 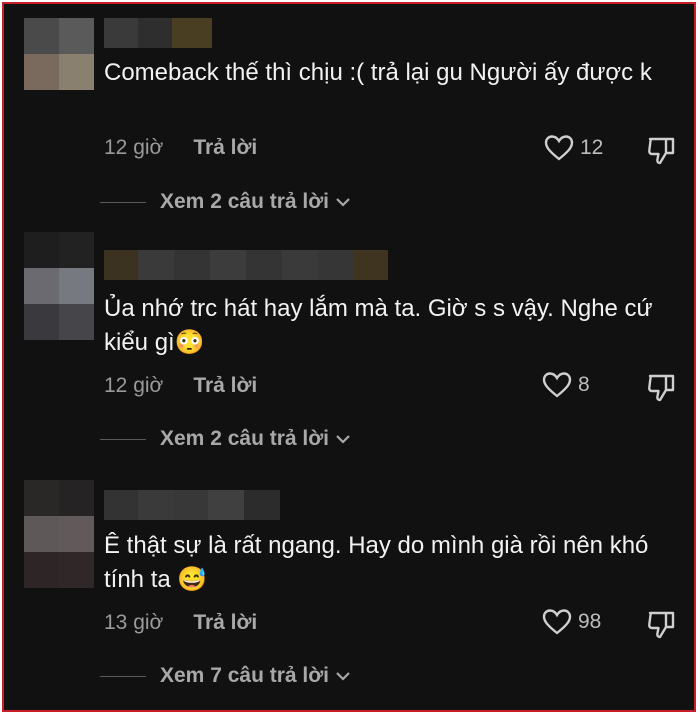 What do you see at coordinates (592, 147) in the screenshot?
I see `like-count: 12` at bounding box center [592, 147].